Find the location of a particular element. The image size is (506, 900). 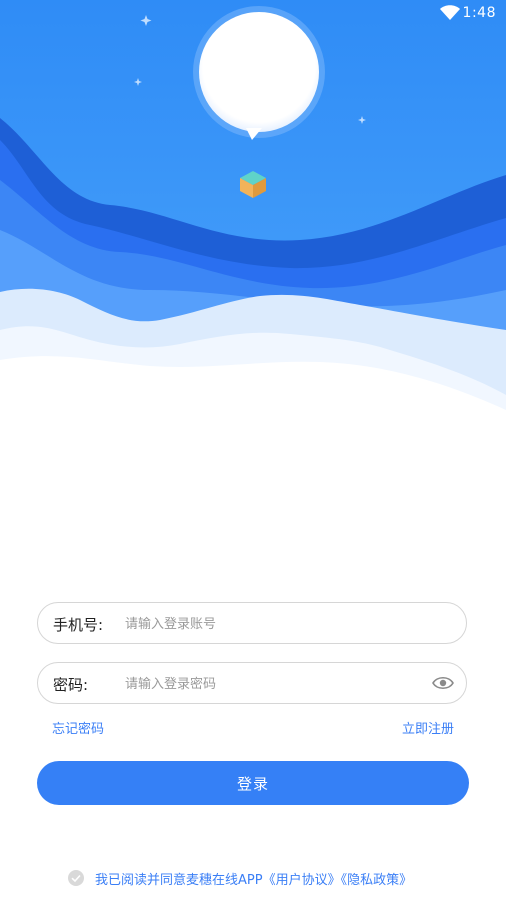

status-time: 1:48 is located at coordinates (479, 13).